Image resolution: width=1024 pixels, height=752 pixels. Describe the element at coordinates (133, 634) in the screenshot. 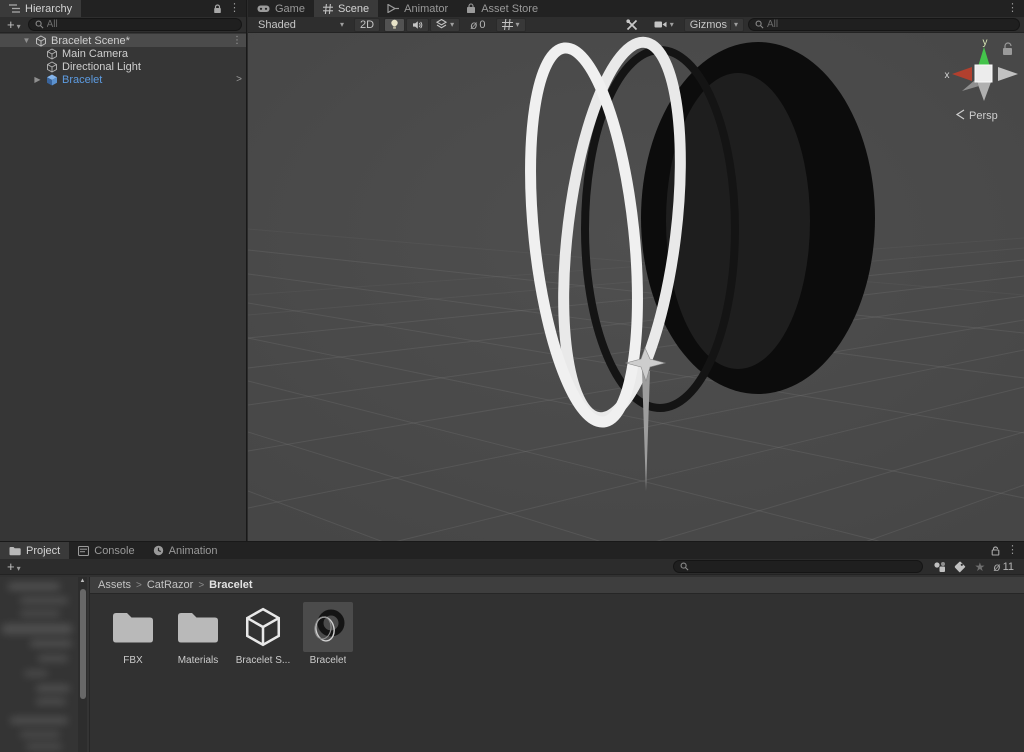

I see `asset-folder-fbx: FBX` at that location.